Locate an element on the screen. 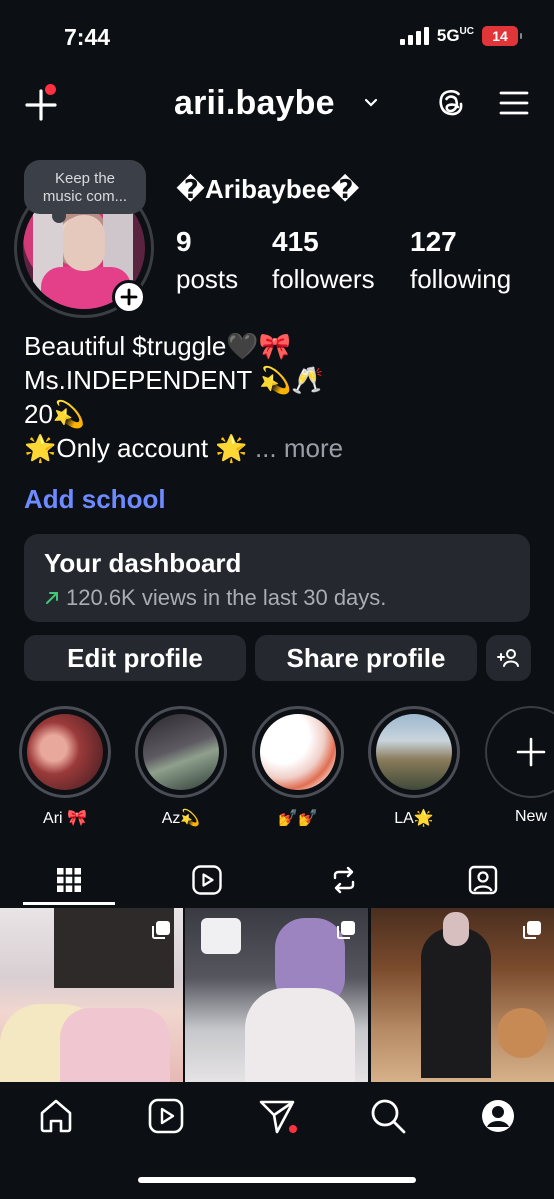 The height and width of the screenshot is (1199, 554). profile-stats: 9 posts 415 followers 127 following is located at coordinates (356, 261).